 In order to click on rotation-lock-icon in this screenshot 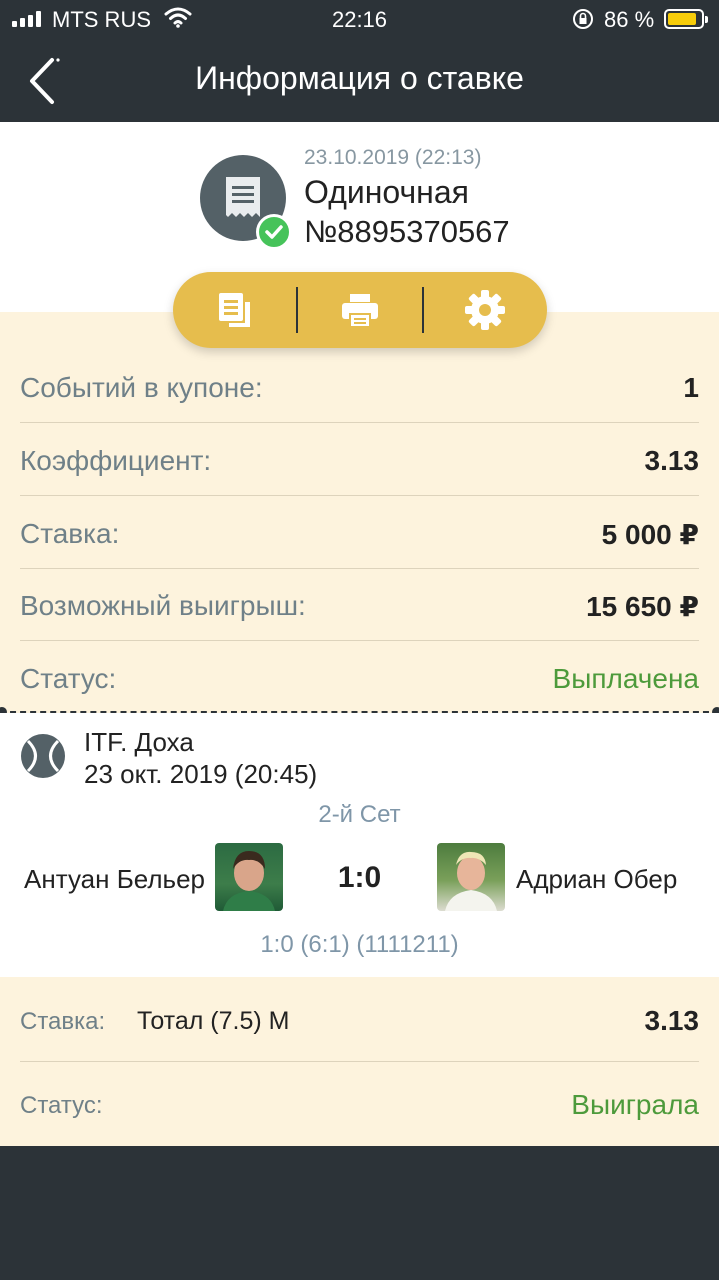, I will do `click(583, 22)`.